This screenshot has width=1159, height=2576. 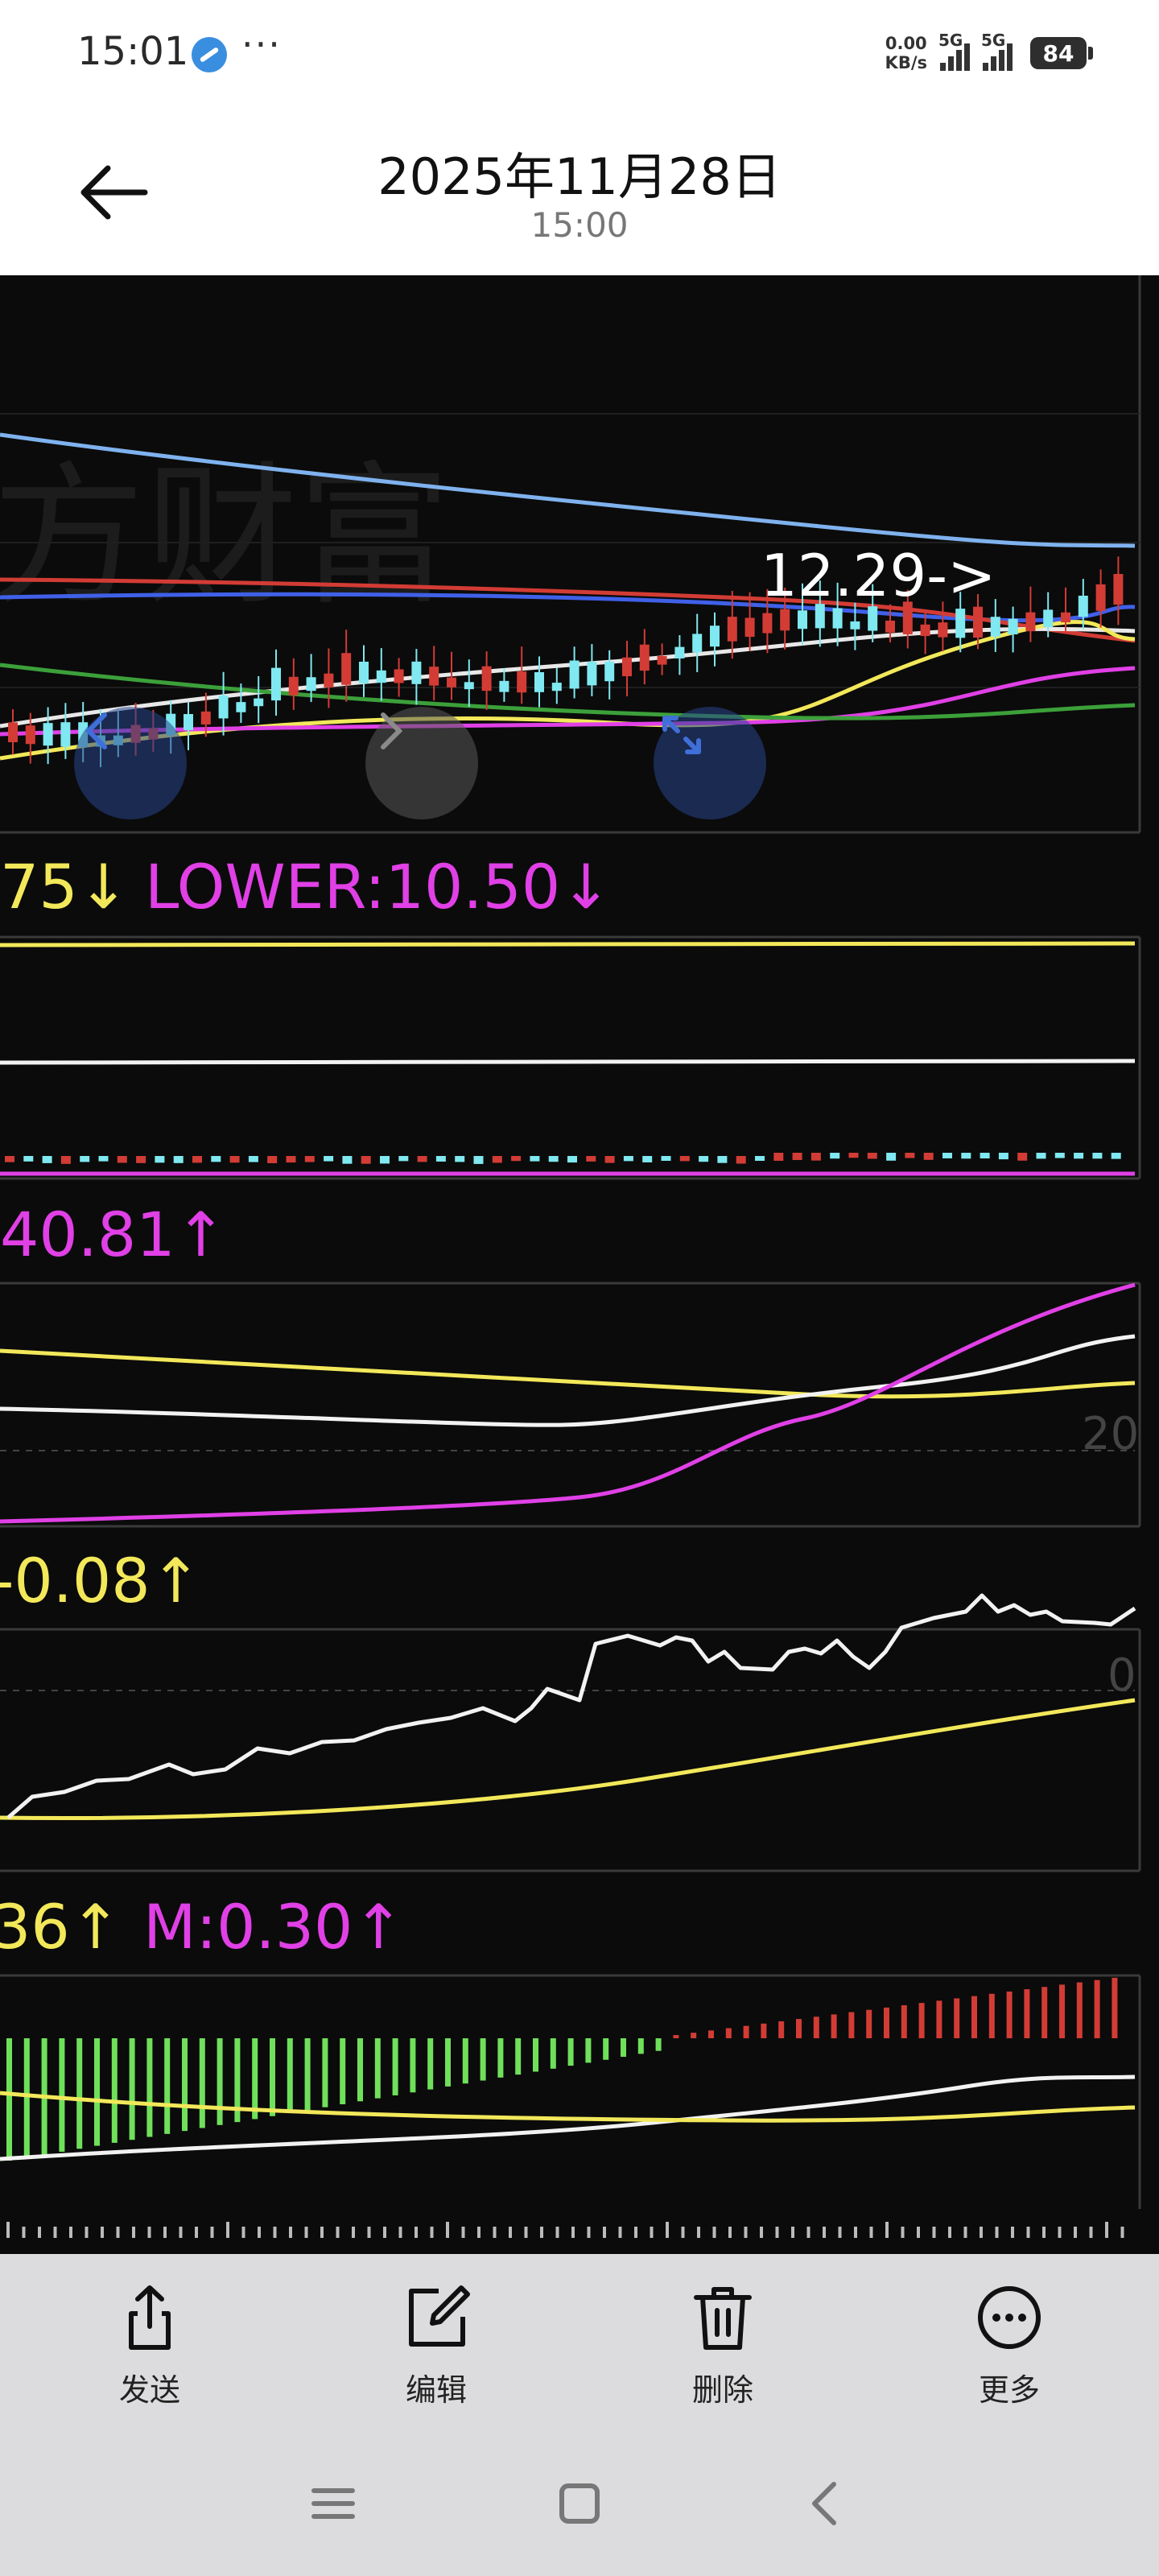 What do you see at coordinates (421, 763) in the screenshot?
I see `chart-next-button` at bounding box center [421, 763].